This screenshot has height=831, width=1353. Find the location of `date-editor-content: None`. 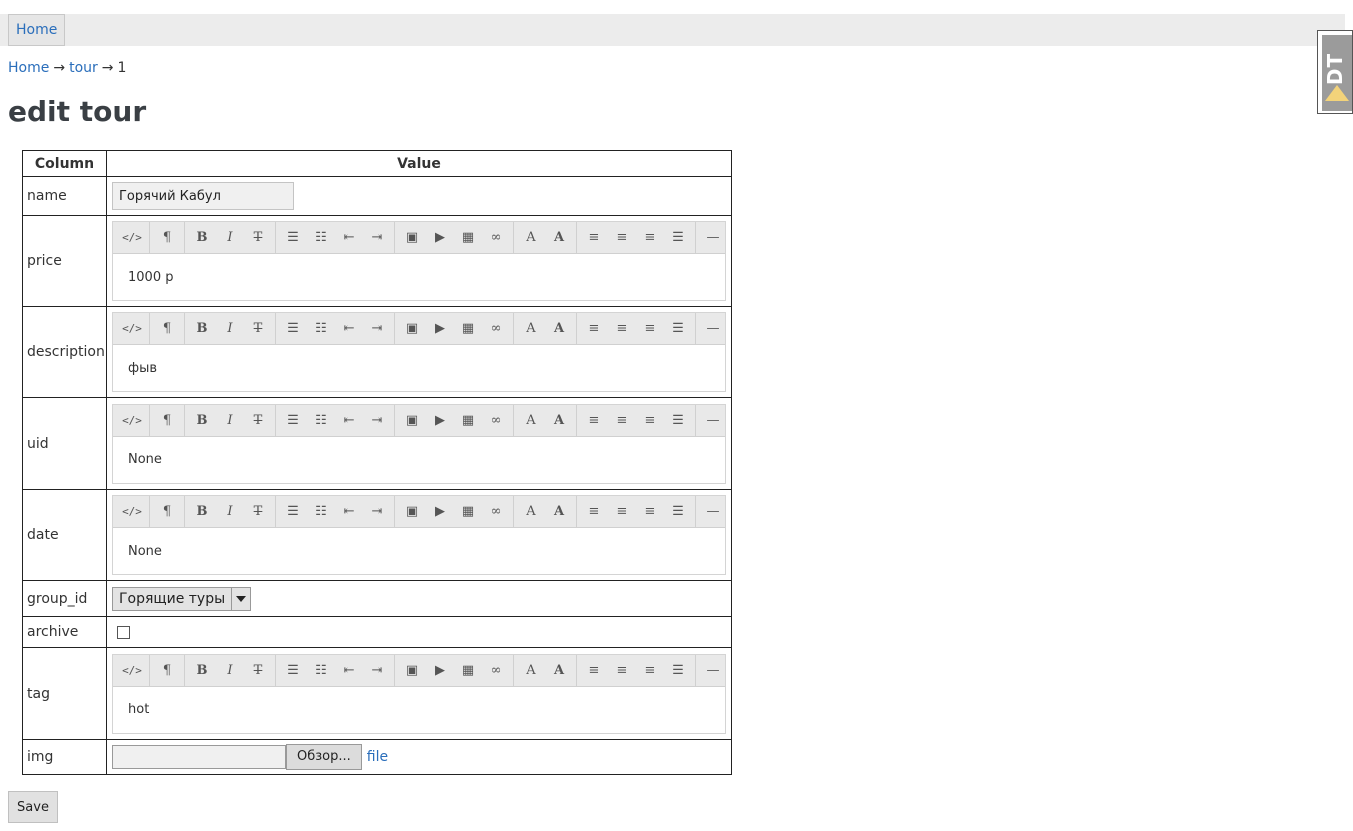

date-editor-content: None is located at coordinates (419, 551).